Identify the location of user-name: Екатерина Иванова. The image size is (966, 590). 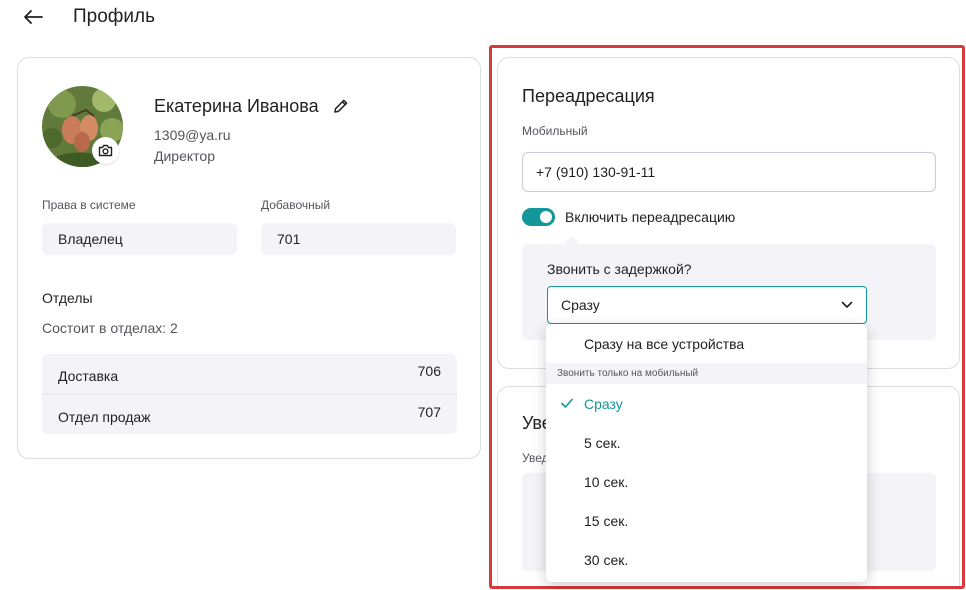
(236, 106).